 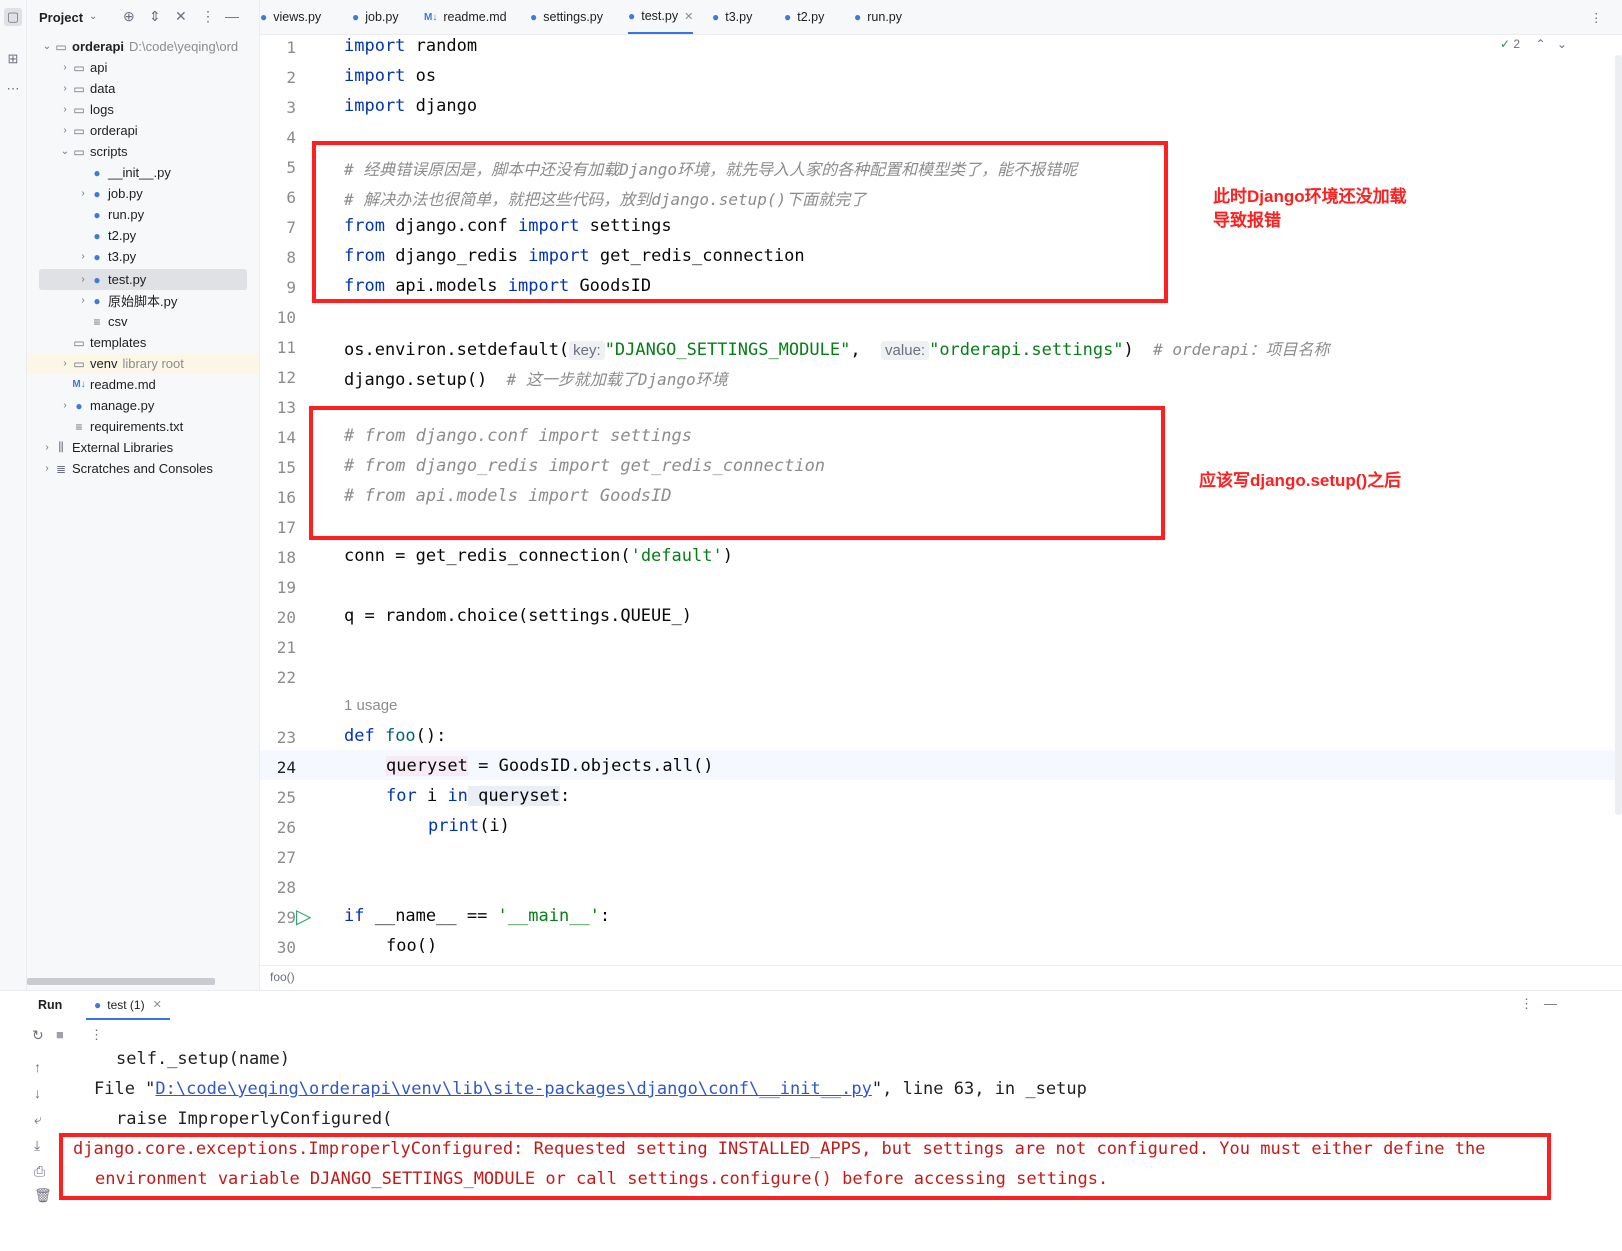 I want to click on inspection-count: 2, so click(x=1517, y=44).